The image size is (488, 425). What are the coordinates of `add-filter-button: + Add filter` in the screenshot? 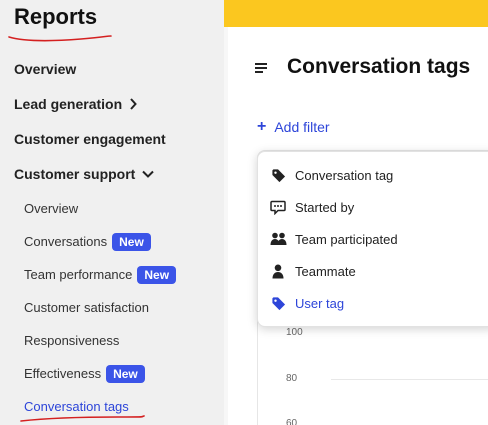 It's located at (293, 127).